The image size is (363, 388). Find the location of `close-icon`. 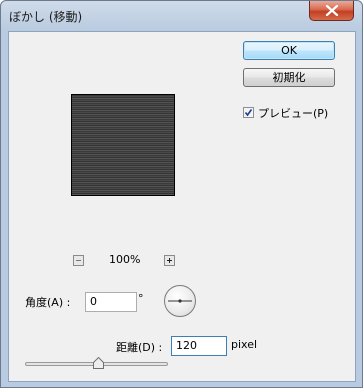

close-icon is located at coordinates (332, 10).